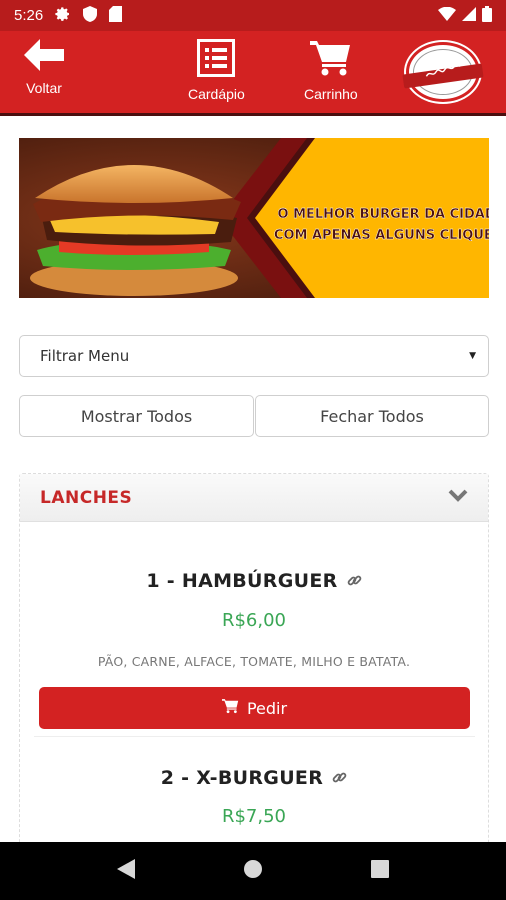 The image size is (506, 900). I want to click on shield-icon, so click(90, 15).